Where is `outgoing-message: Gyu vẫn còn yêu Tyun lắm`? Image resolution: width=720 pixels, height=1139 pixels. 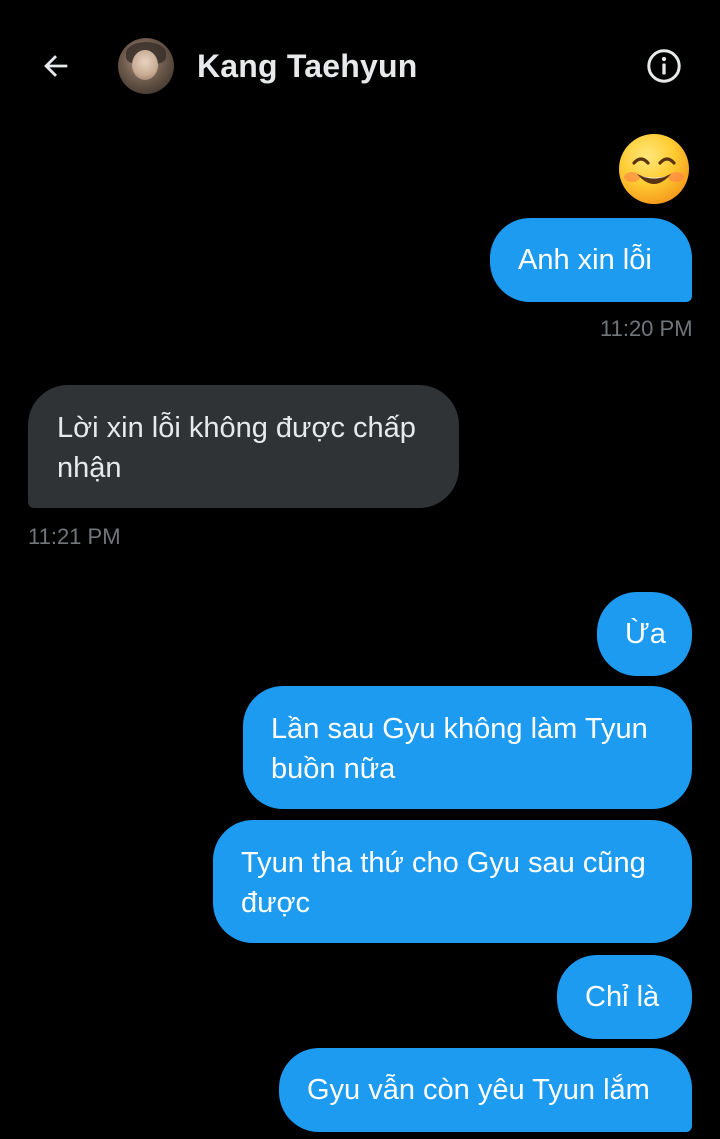
outgoing-message: Gyu vẫn còn yêu Tyun lắm is located at coordinates (485, 1090).